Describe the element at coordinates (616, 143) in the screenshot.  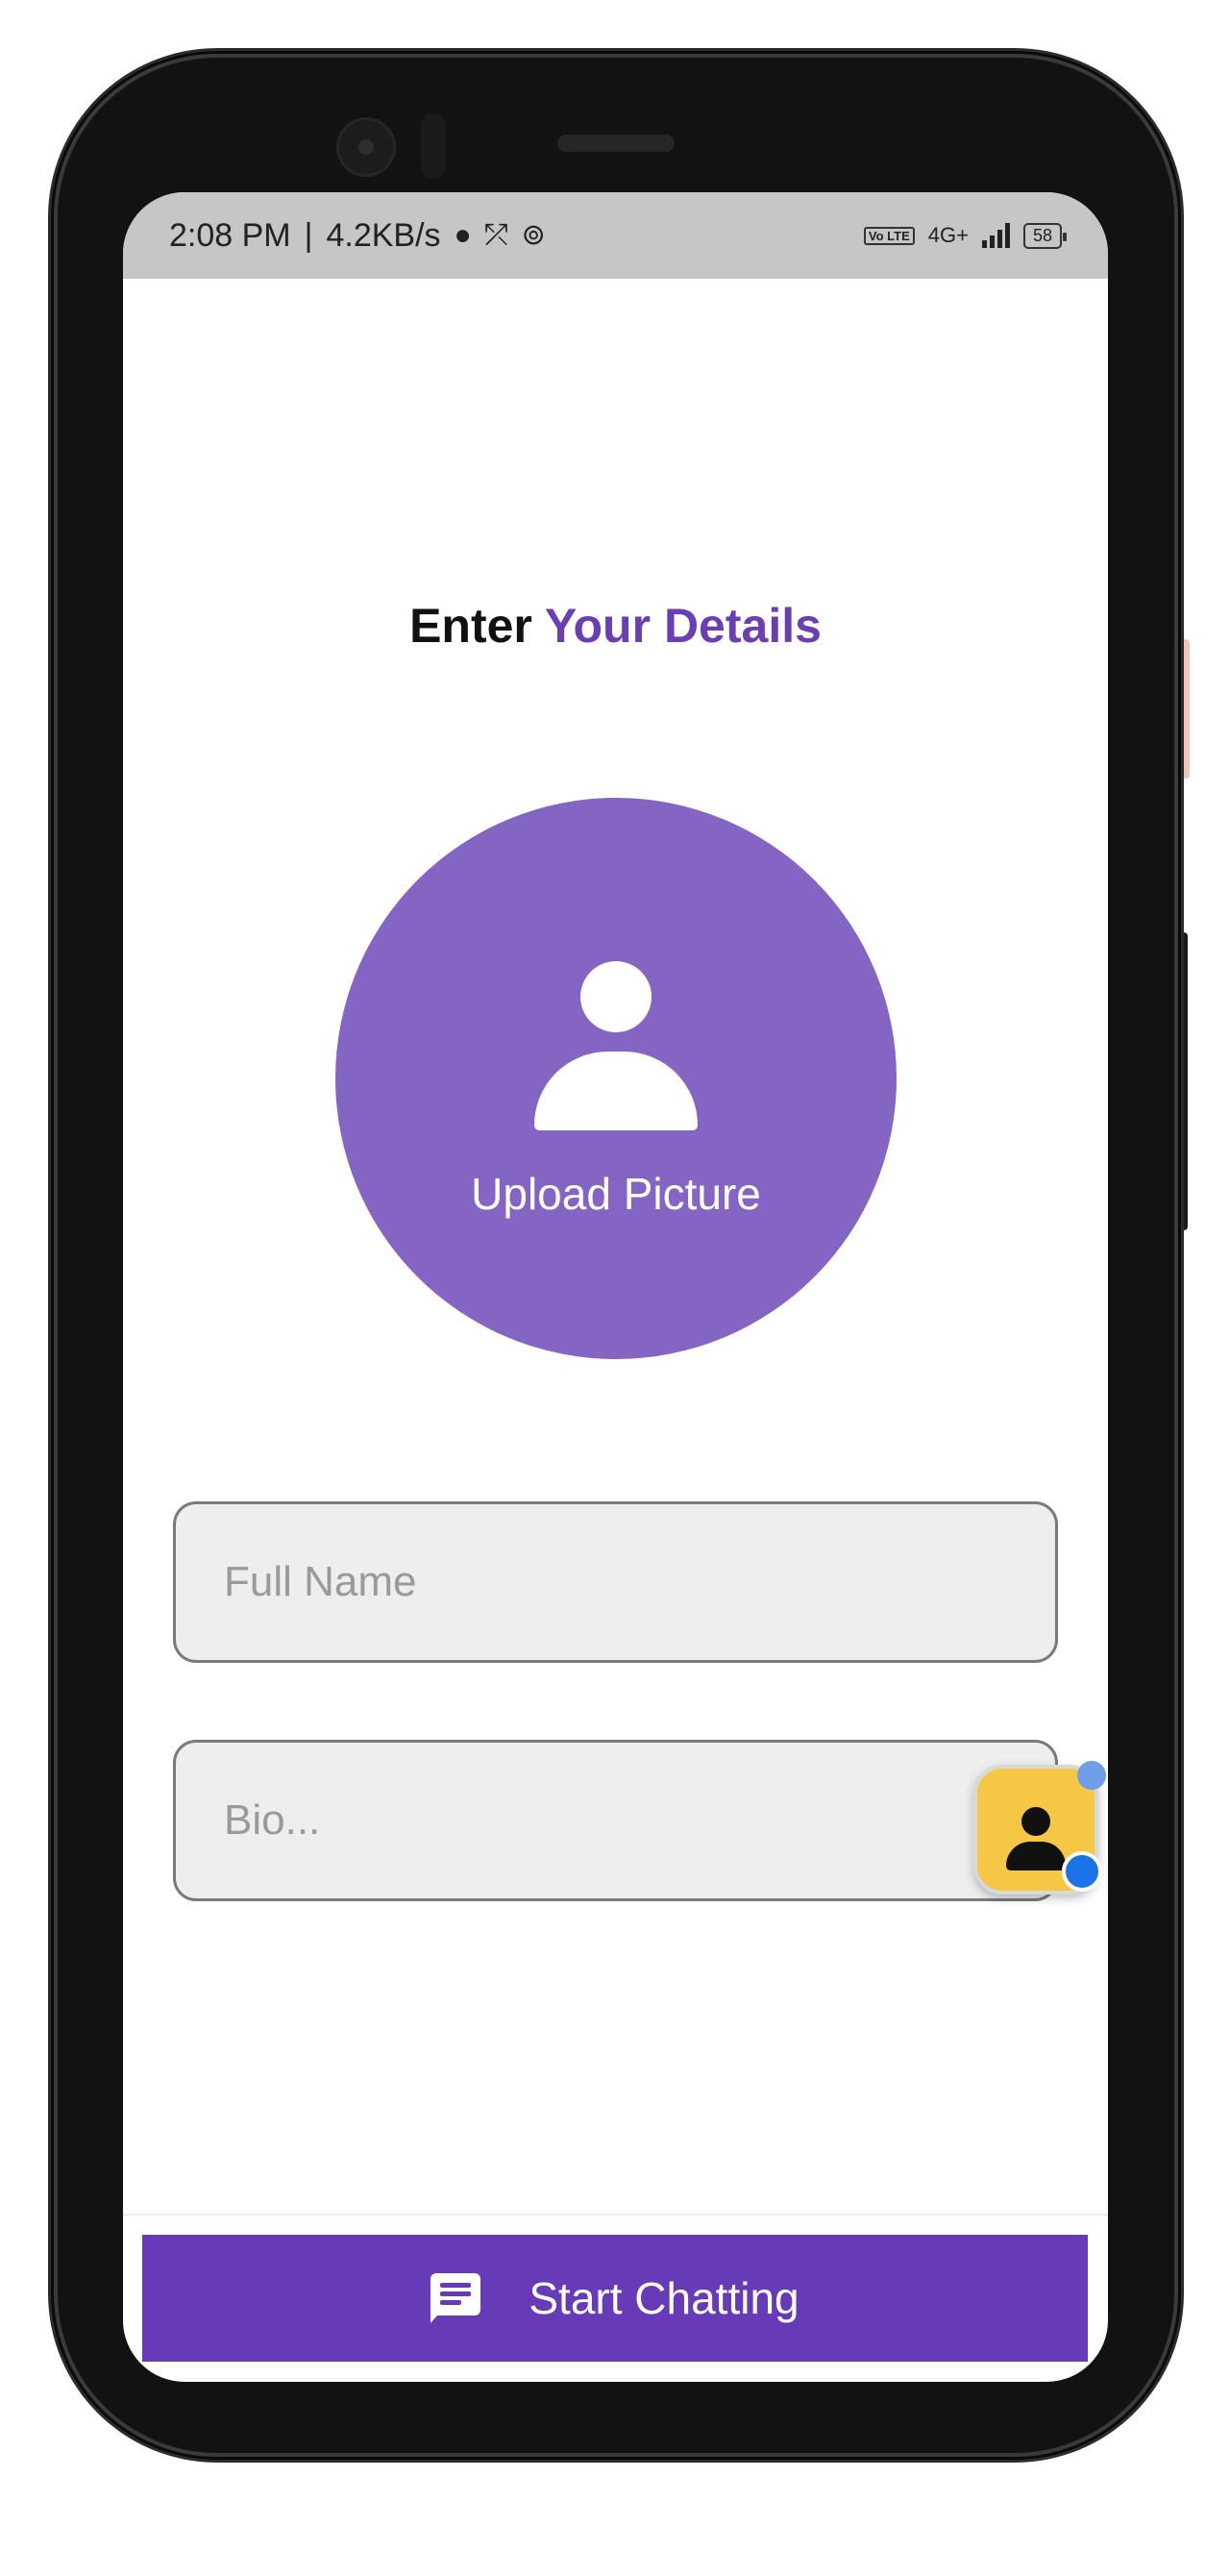
I see `earpiece-speaker` at that location.